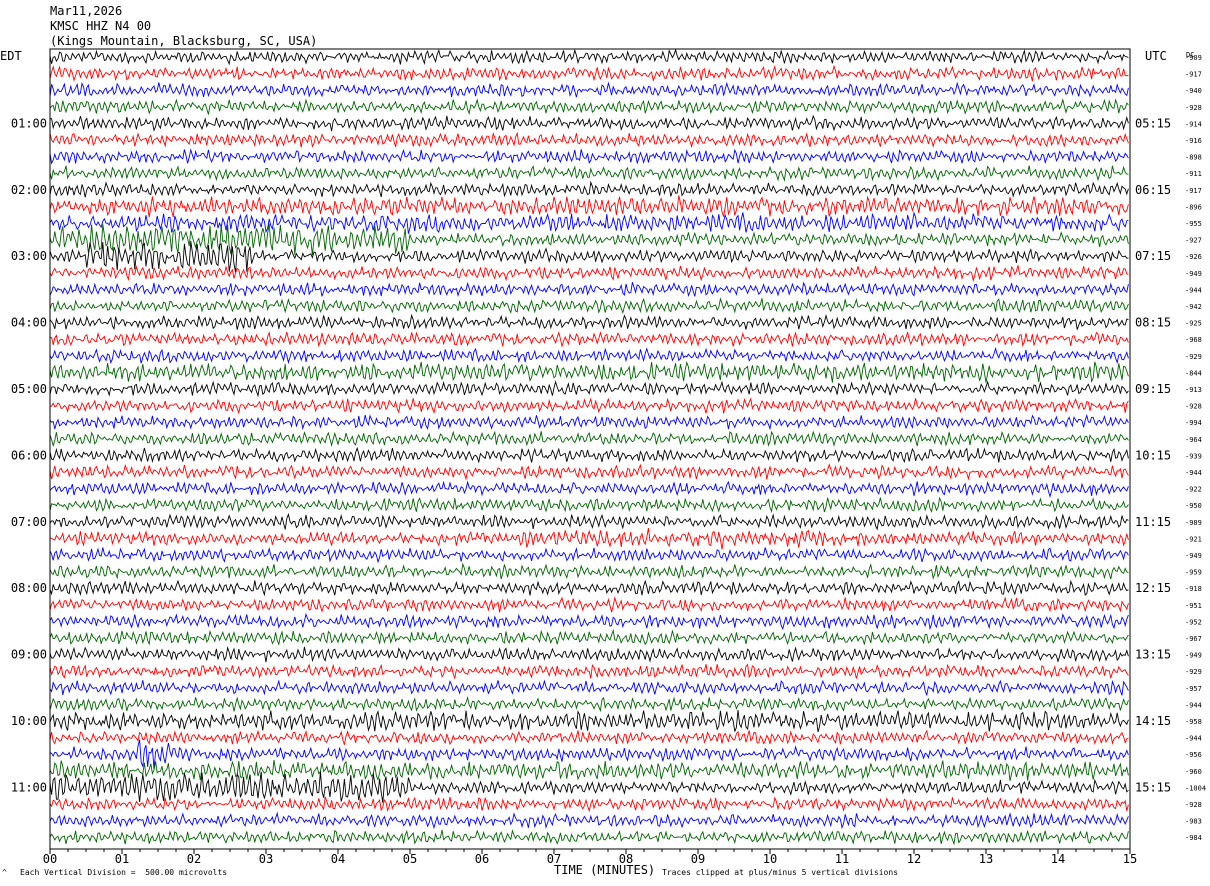  Describe the element at coordinates (1193, 589) in the screenshot. I see `dc-offset-label: -918` at that location.